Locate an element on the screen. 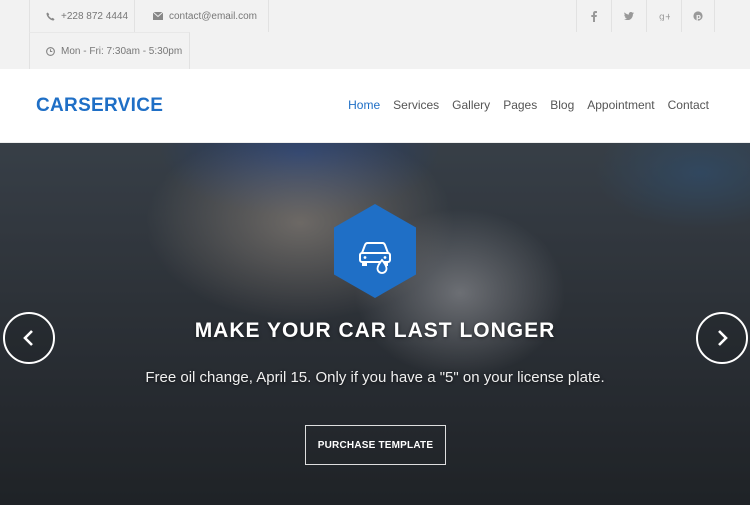 Image resolution: width=750 pixels, height=505 pixels. twitter-icon is located at coordinates (628, 16).